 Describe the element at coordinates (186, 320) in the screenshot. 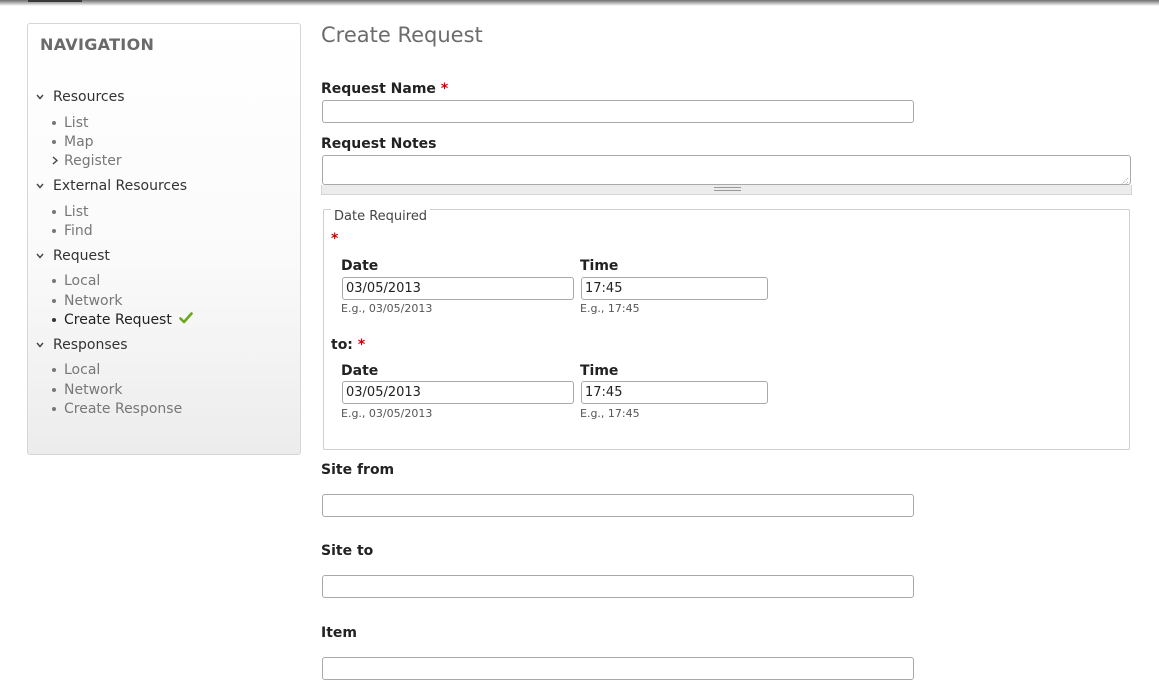

I see `checkmark-icon` at that location.